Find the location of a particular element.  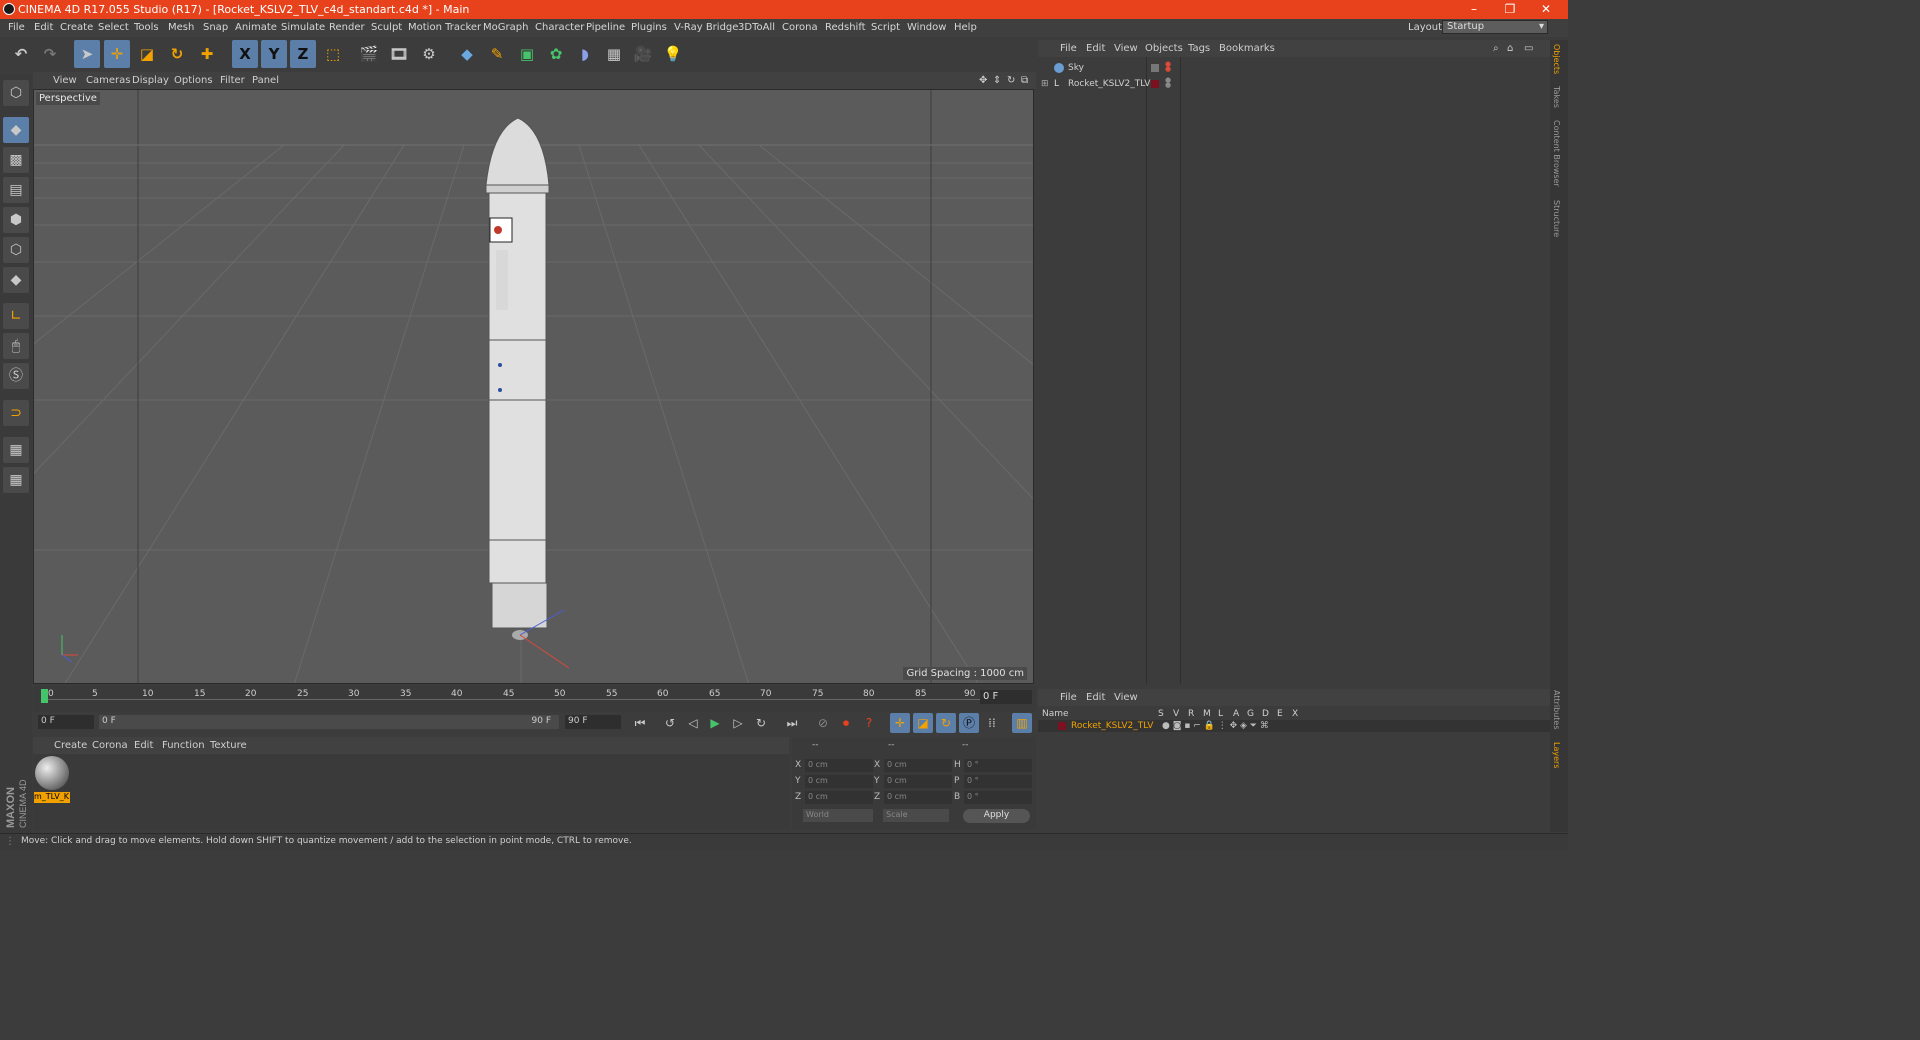

axis-mode-button: ∟ is located at coordinates (16, 316).